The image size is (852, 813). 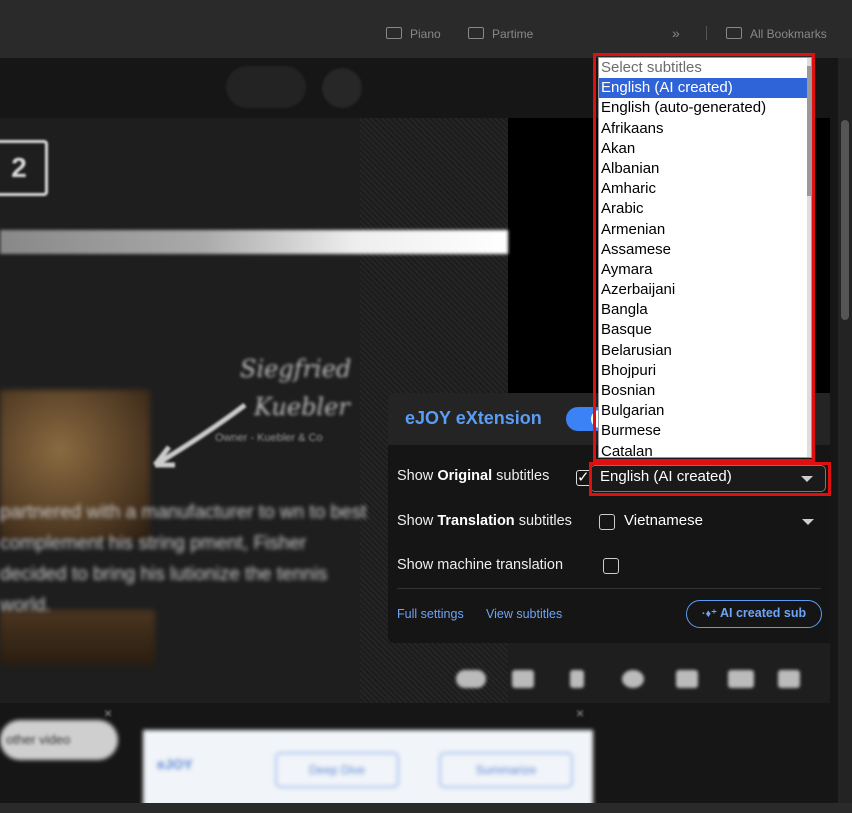 I want to click on show-original-subtitles-label: Show Original subtitles, so click(x=473, y=476).